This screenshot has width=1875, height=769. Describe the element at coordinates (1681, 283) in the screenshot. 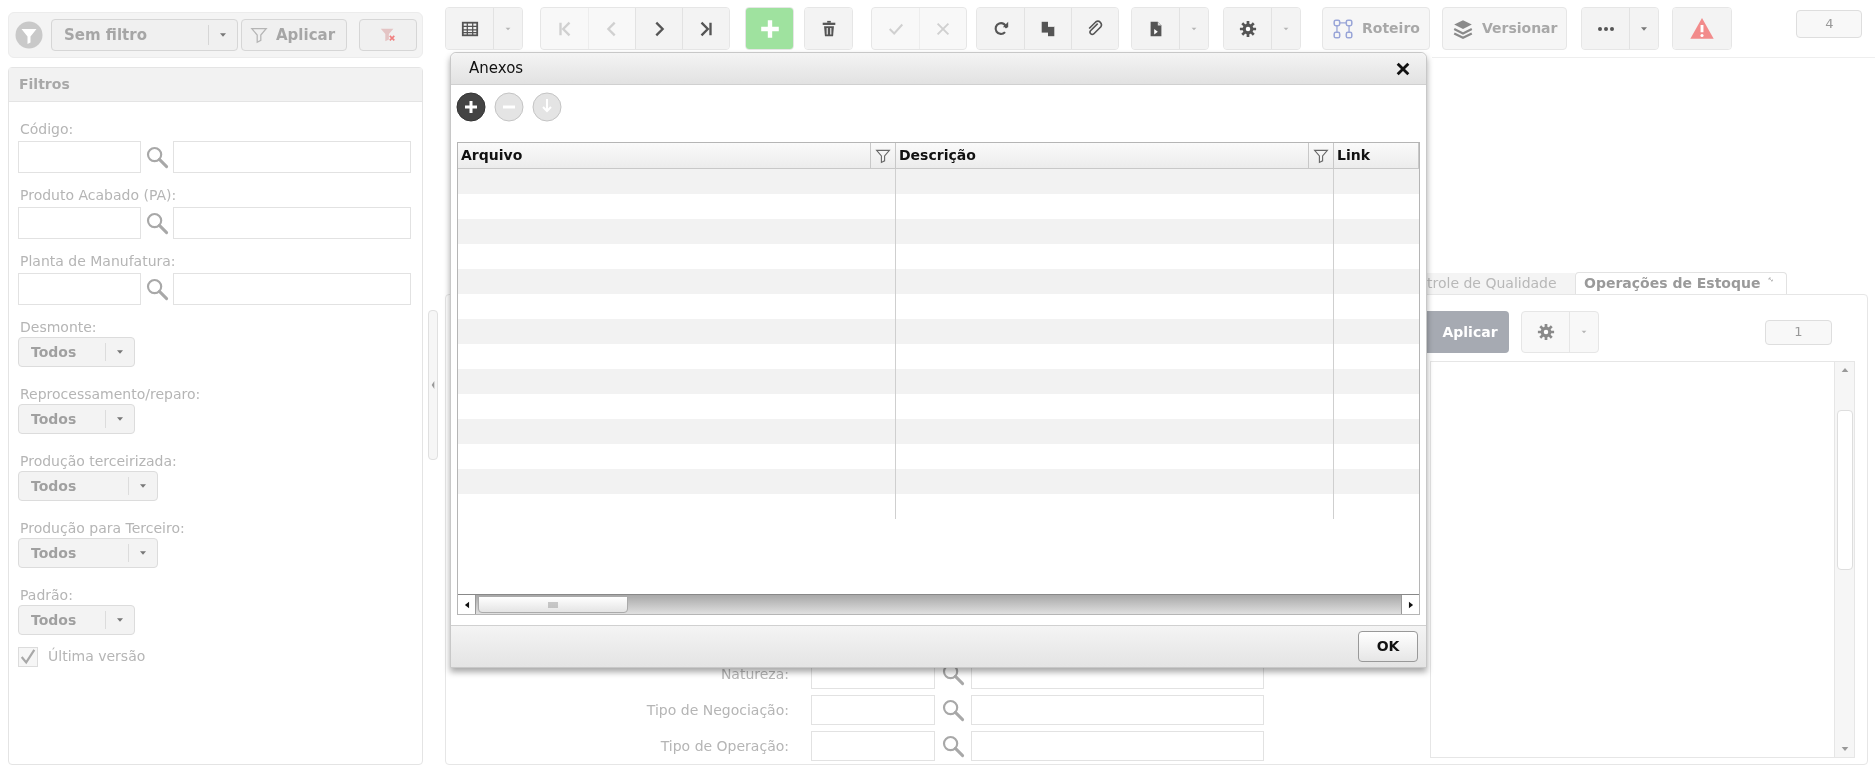

I see `tab: Operações de Estoque` at that location.